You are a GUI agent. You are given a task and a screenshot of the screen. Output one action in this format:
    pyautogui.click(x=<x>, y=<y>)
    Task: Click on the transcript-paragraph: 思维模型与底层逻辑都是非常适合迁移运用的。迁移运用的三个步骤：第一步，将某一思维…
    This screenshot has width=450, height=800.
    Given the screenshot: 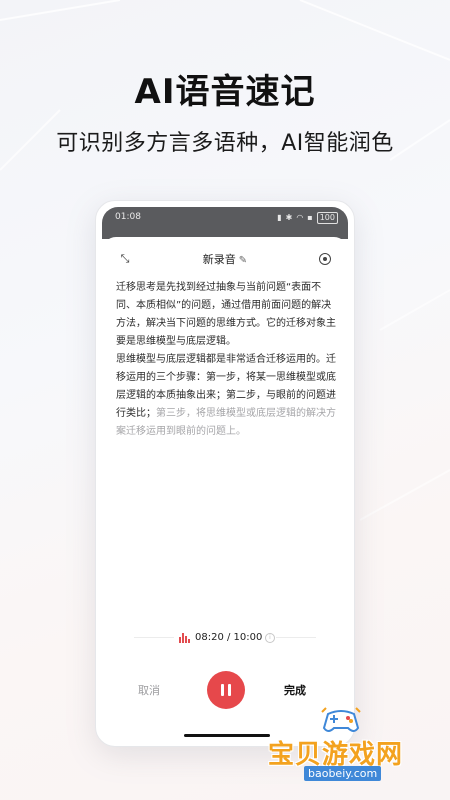 What is the action you would take?
    pyautogui.click(x=226, y=396)
    